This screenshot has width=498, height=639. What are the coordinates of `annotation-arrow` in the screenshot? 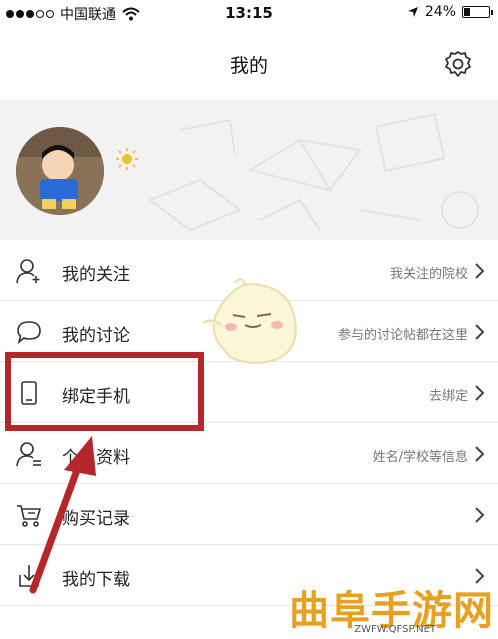 It's located at (62, 515).